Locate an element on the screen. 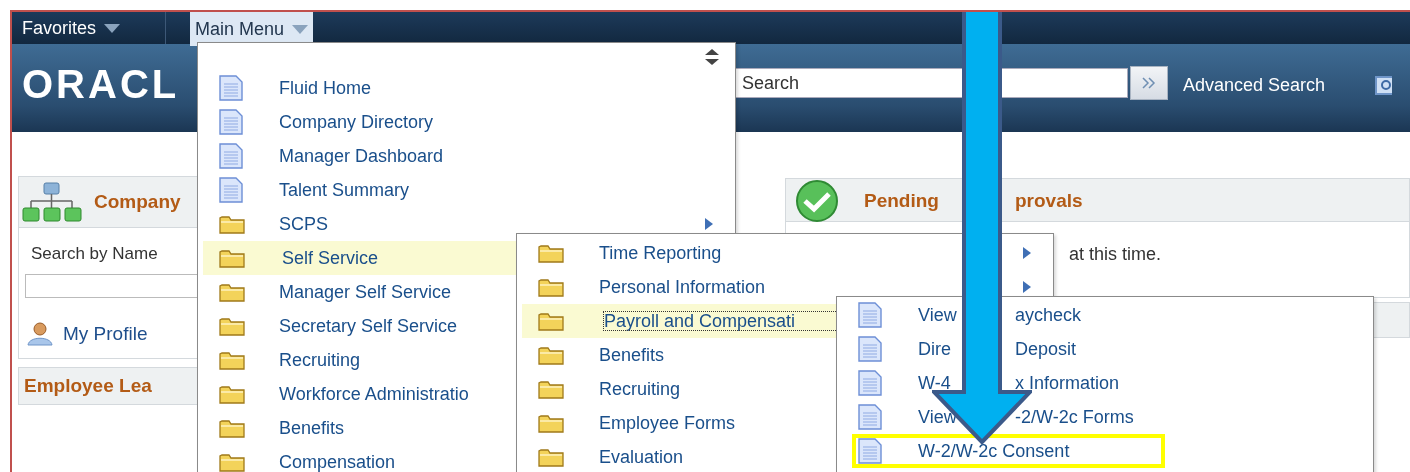 This screenshot has width=1410, height=472. profile-link: My Profile is located at coordinates (105, 334).